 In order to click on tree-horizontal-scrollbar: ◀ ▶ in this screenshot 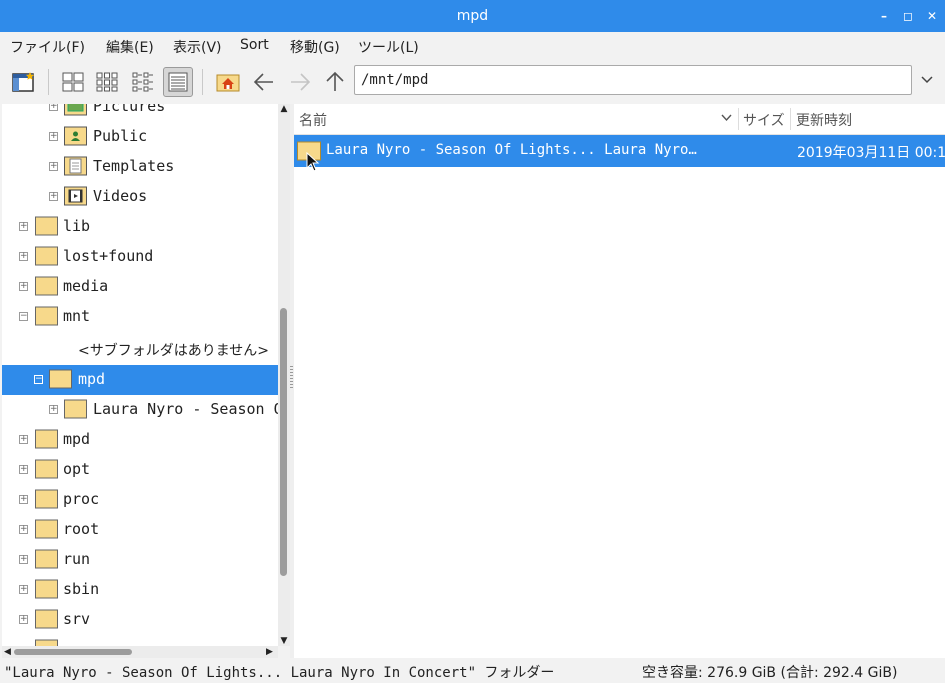, I will do `click(140, 652)`.